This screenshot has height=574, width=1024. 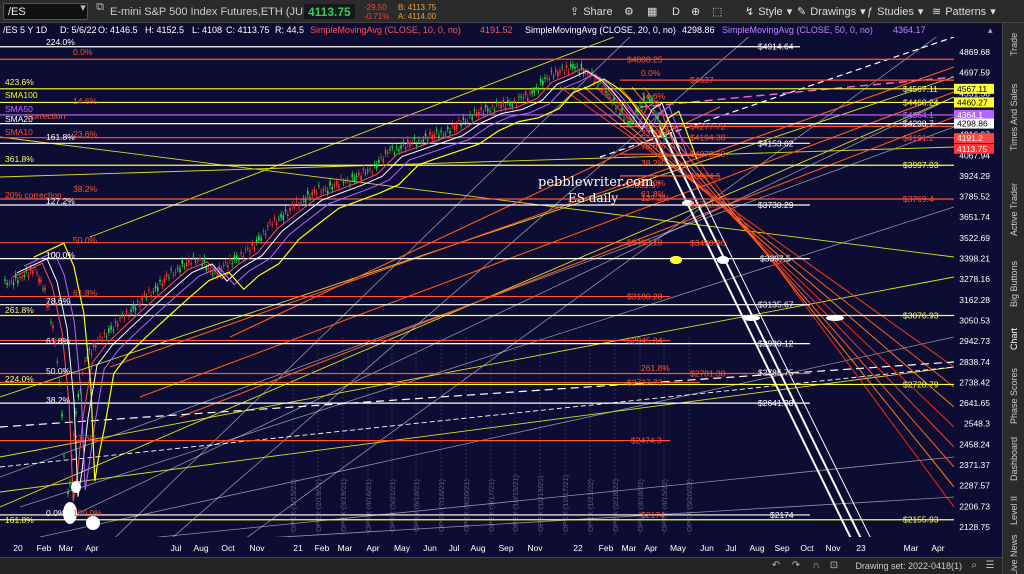 What do you see at coordinates (834, 566) in the screenshot?
I see `lock-icon: ⊡` at bounding box center [834, 566].